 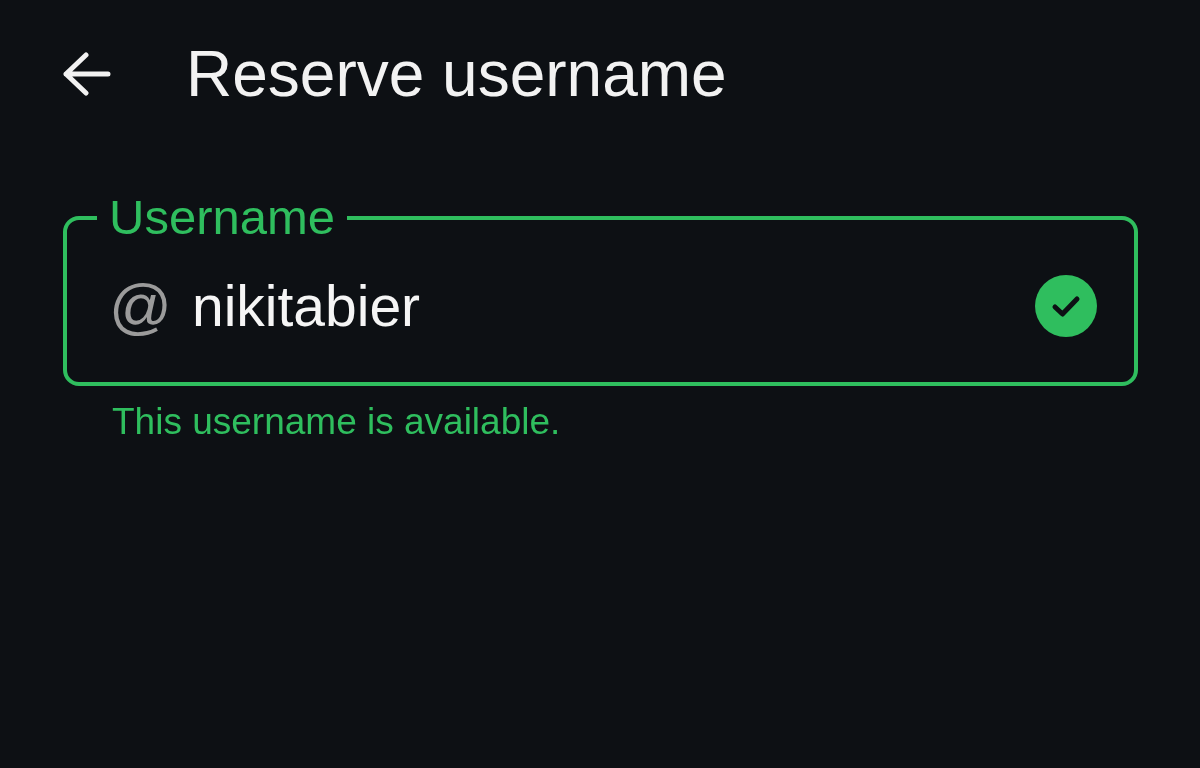 What do you see at coordinates (140, 306) in the screenshot?
I see `at-sign-prefix: @` at bounding box center [140, 306].